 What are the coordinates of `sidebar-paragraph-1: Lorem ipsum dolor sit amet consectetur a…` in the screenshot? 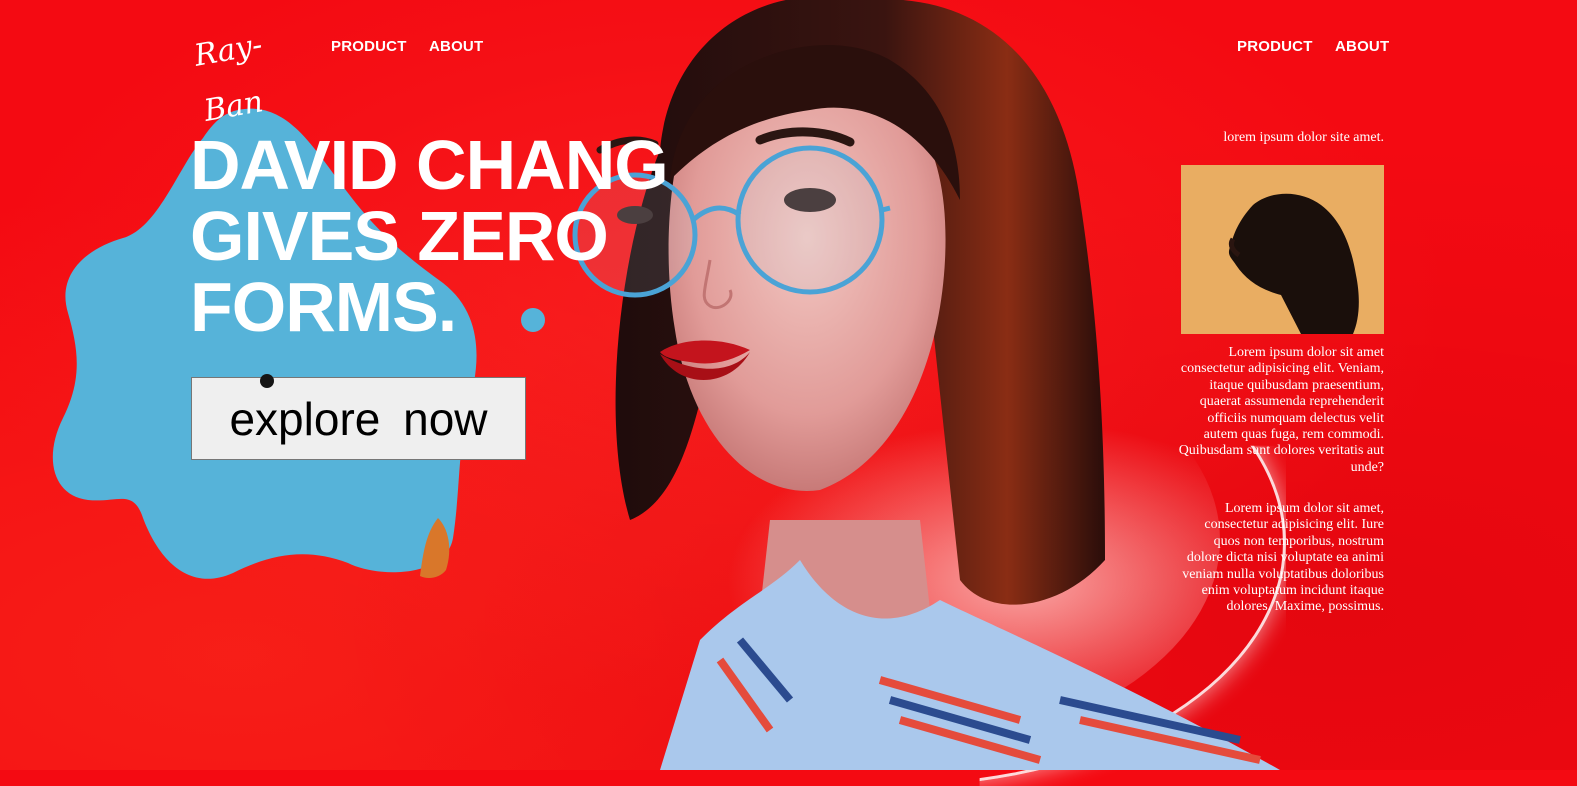 It's located at (1281, 410).